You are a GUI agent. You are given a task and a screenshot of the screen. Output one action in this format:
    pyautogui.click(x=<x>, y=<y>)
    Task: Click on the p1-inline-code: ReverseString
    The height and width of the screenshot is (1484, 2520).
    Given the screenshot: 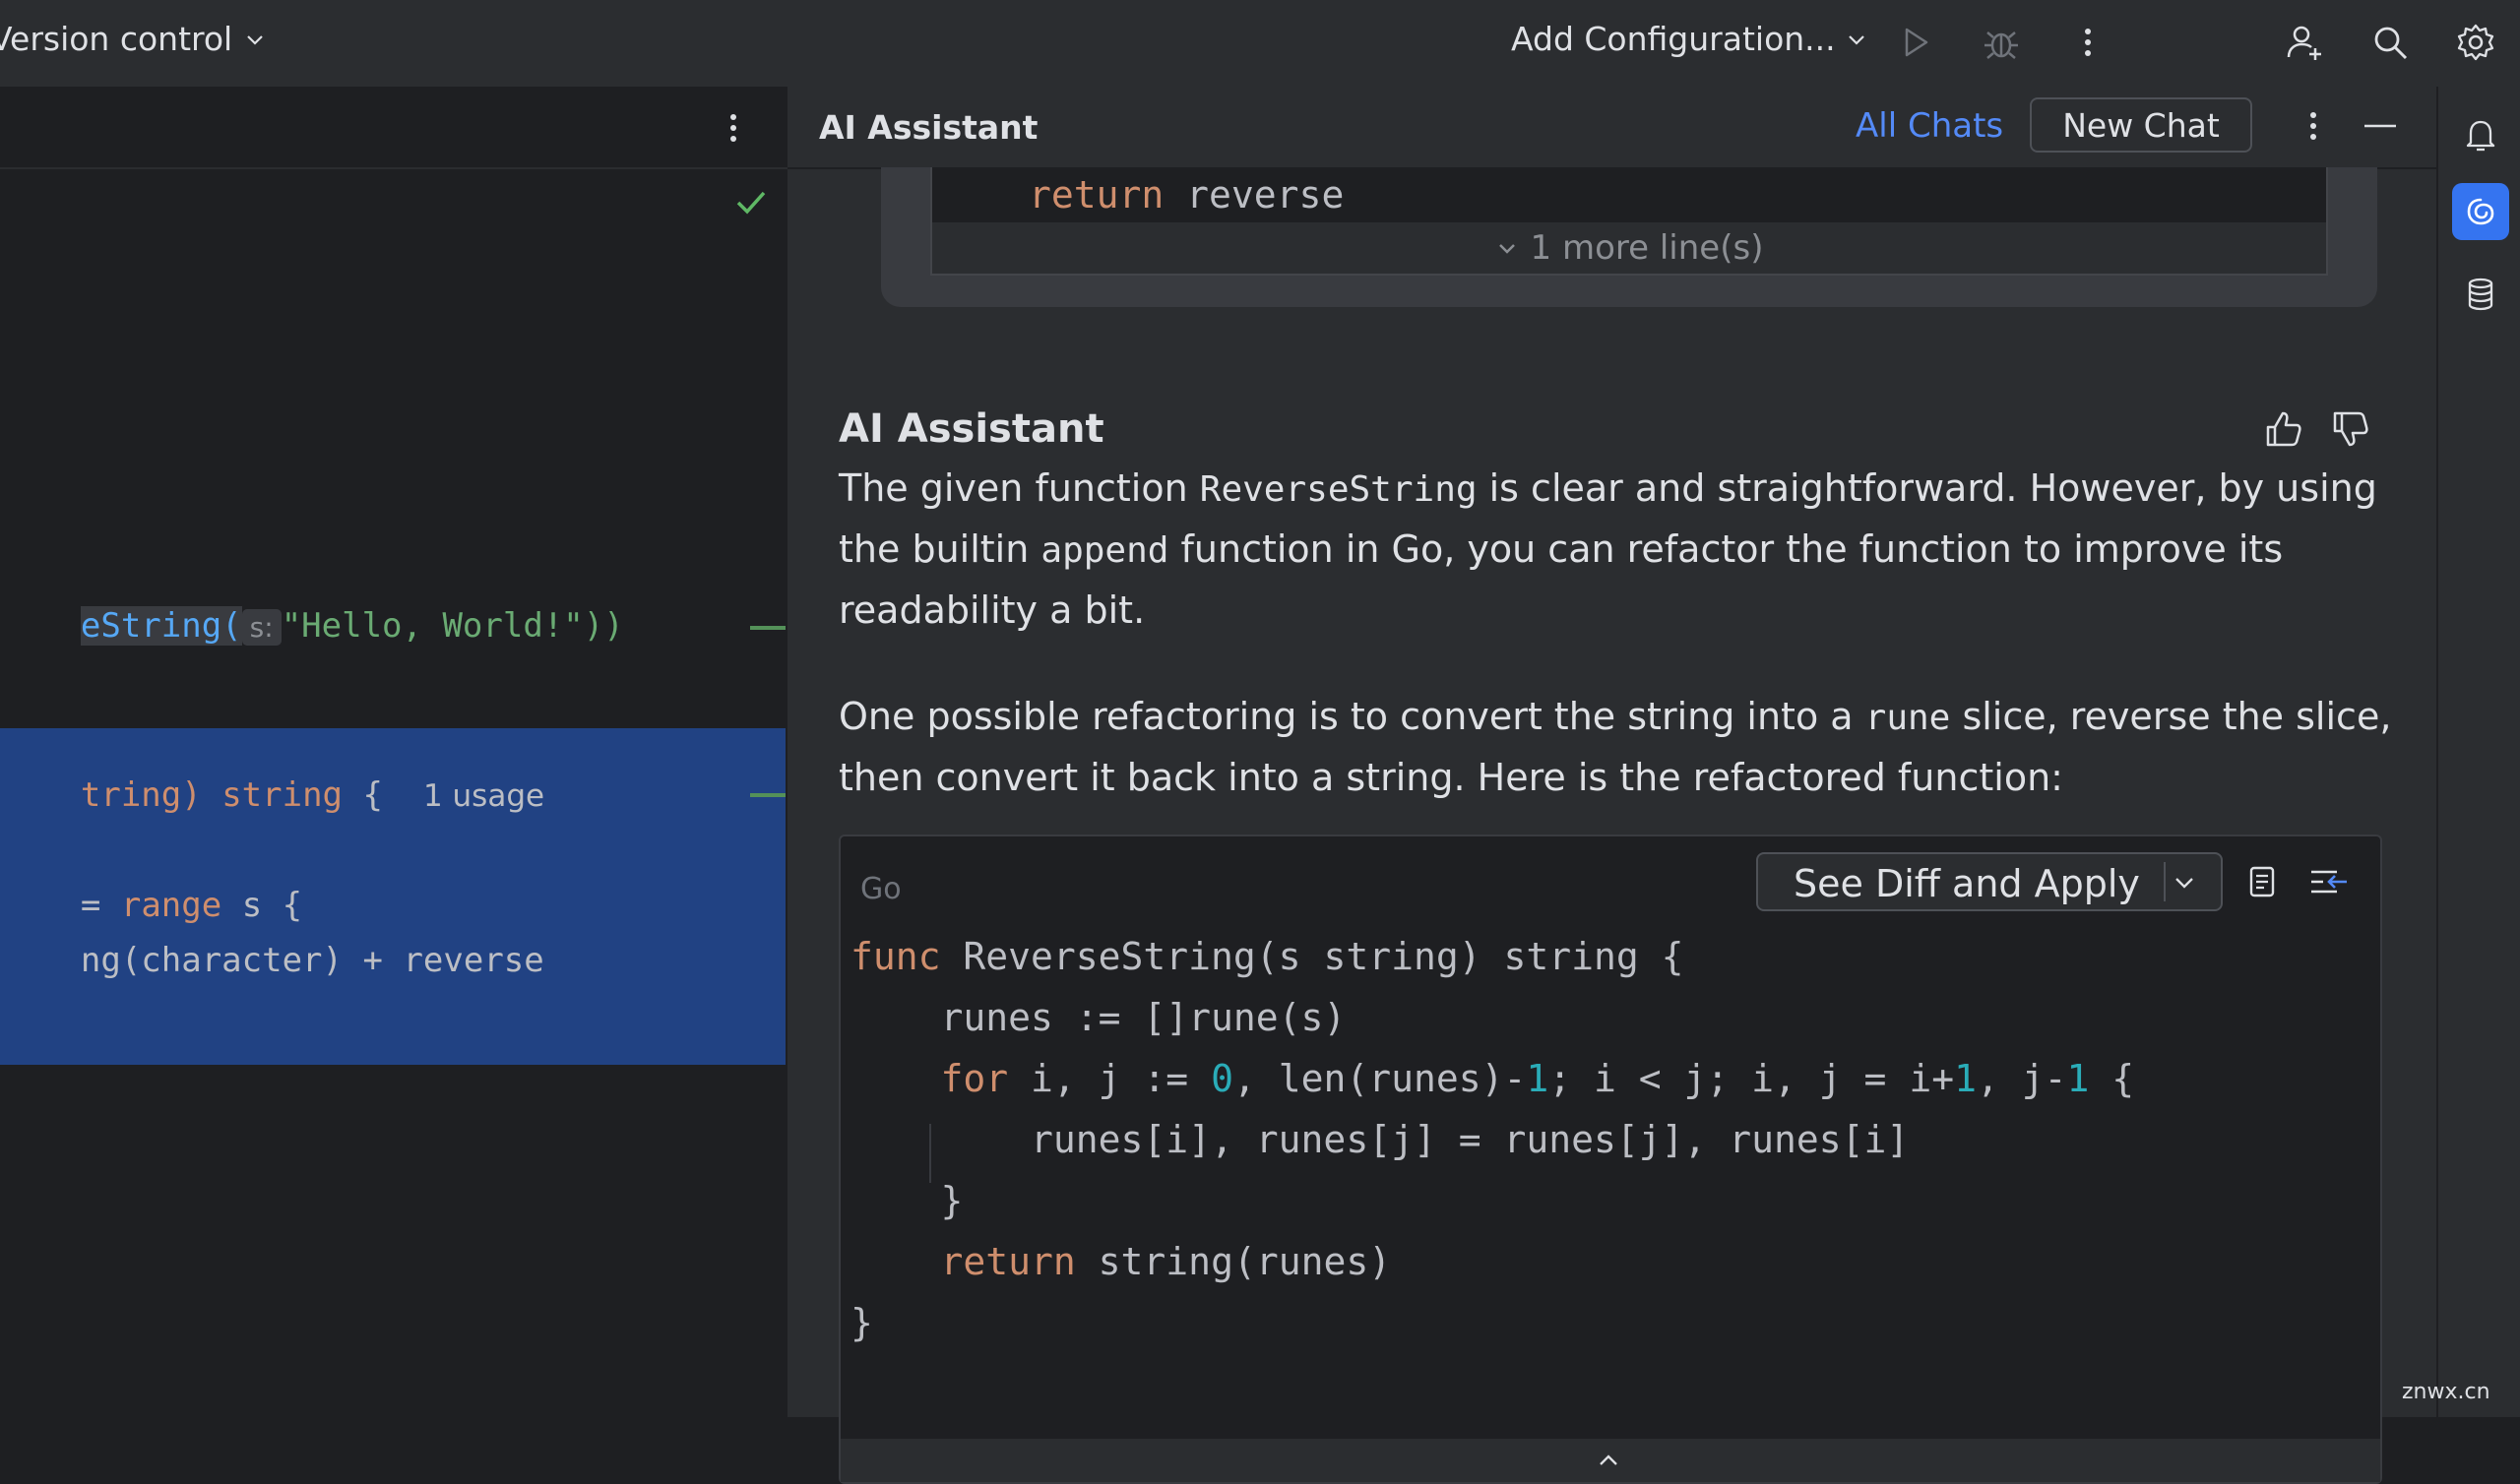 What is the action you would take?
    pyautogui.click(x=1338, y=489)
    